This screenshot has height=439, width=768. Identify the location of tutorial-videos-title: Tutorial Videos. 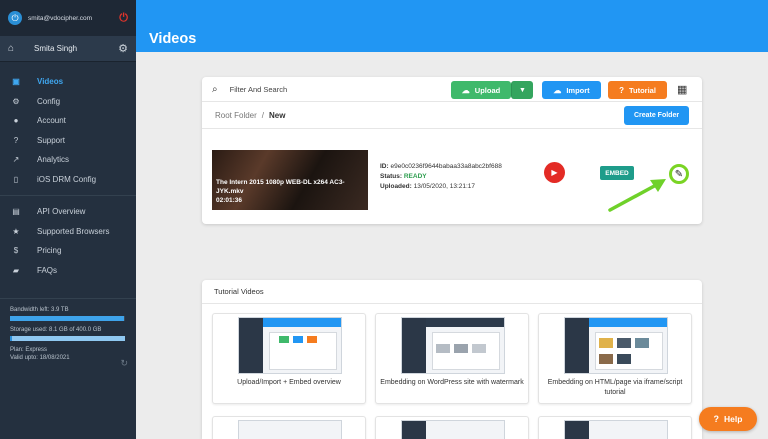
(452, 292).